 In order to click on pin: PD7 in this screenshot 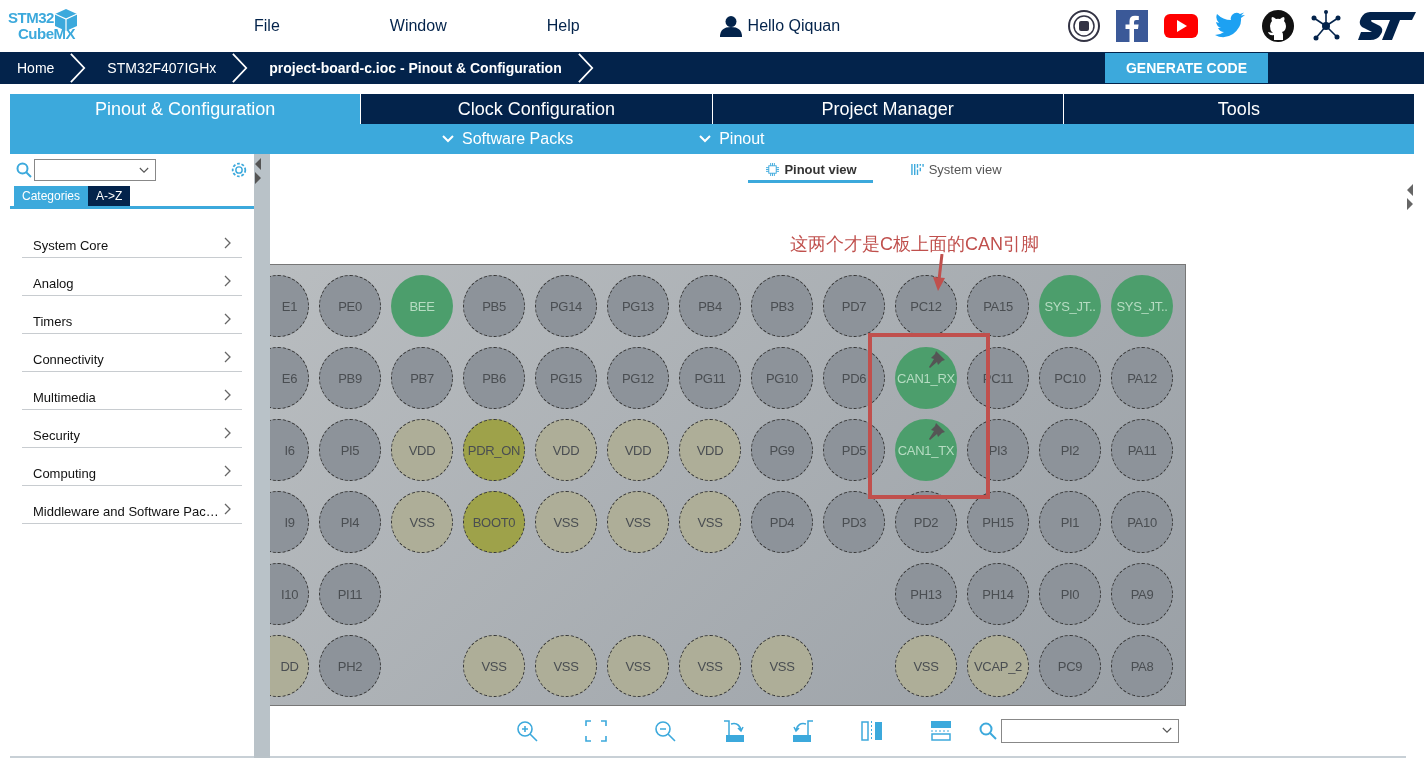, I will do `click(854, 306)`.